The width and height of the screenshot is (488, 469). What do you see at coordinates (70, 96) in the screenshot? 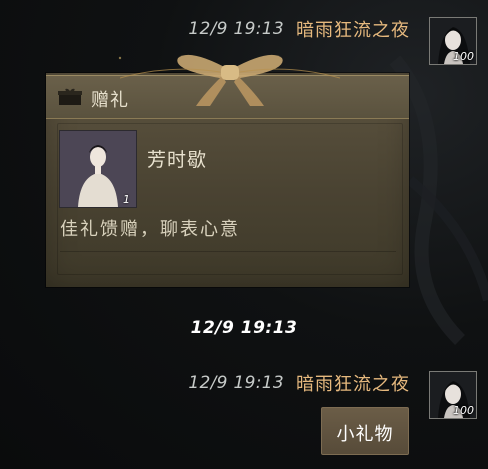
I see `gift-box-icon` at bounding box center [70, 96].